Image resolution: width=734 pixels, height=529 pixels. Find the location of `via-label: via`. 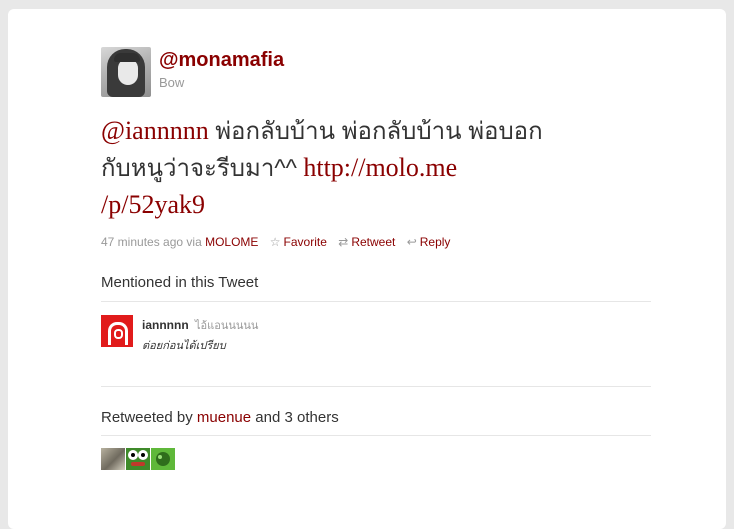

via-label: via is located at coordinates (194, 242).